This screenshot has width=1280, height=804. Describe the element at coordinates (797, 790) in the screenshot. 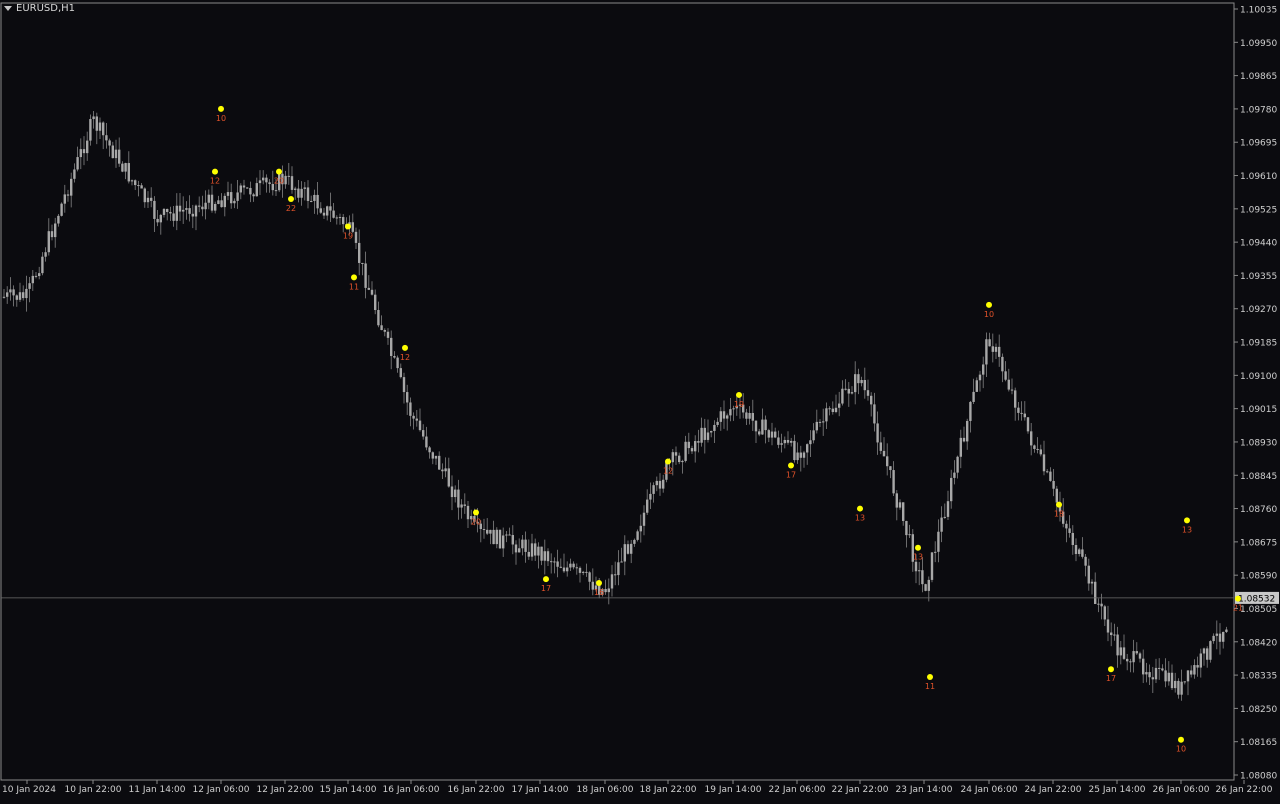

I see `x-tick-label: 22 Jan 06:00` at that location.